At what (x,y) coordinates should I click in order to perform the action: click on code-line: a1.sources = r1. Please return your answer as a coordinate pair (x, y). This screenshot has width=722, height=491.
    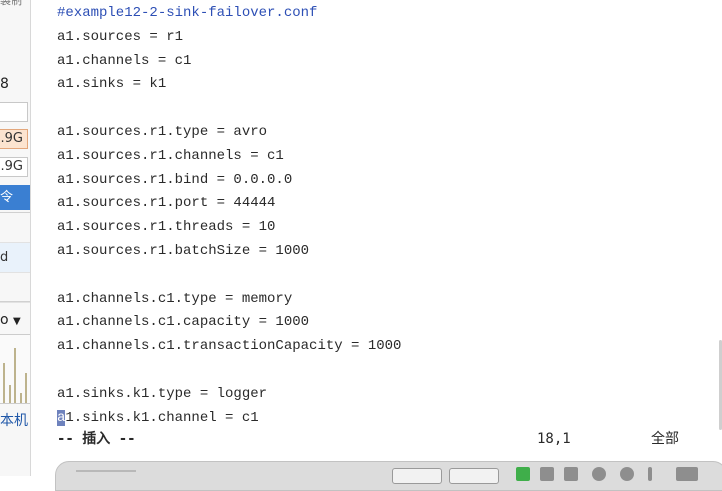
    Looking at the image, I should click on (120, 36).